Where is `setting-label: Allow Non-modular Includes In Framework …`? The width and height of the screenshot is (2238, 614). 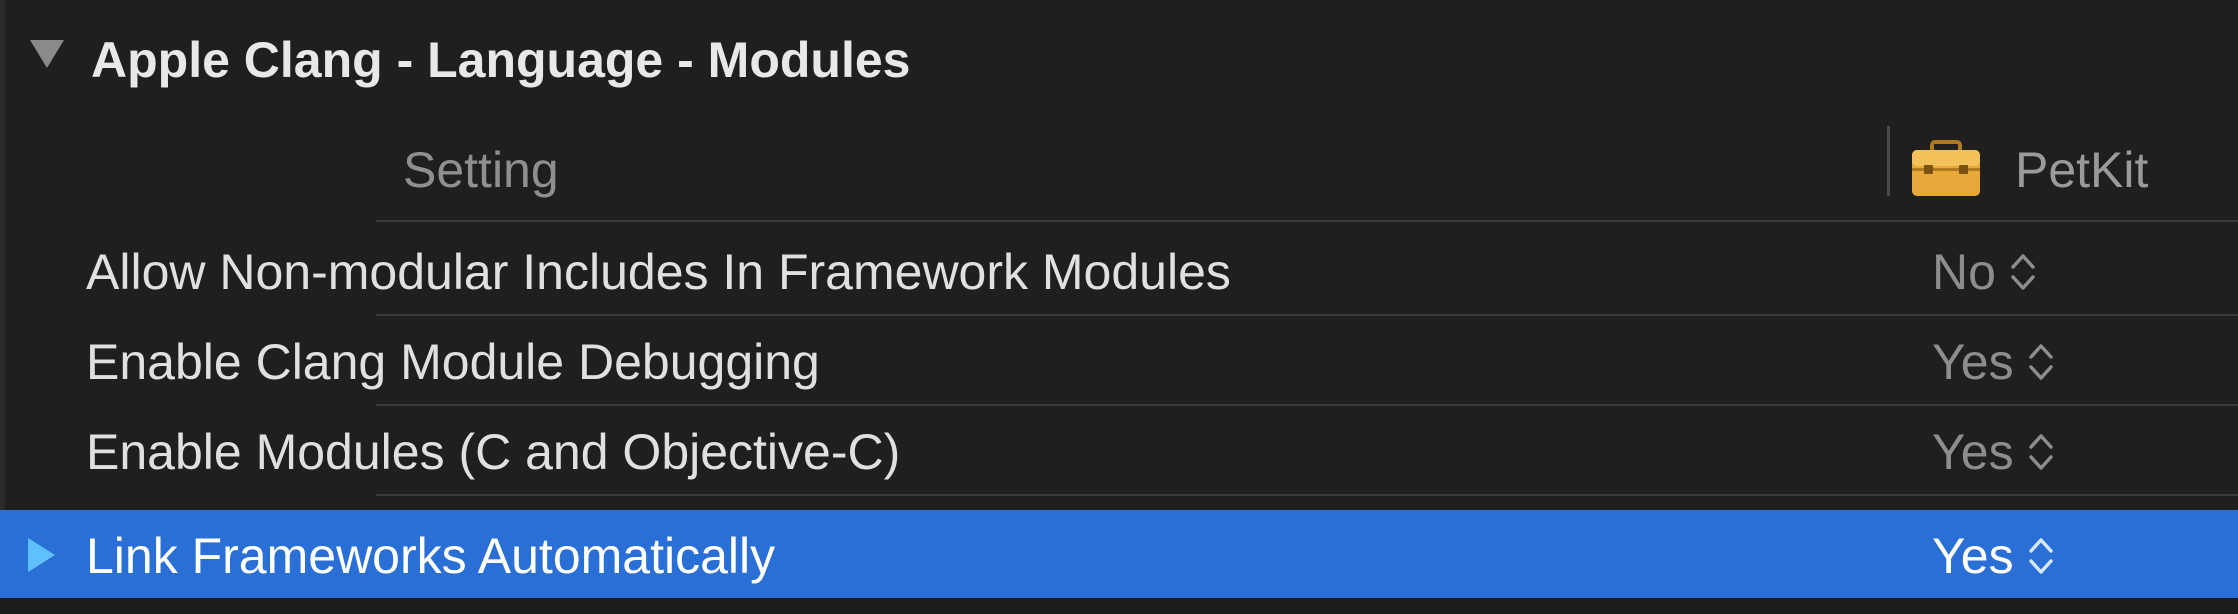 setting-label: Allow Non-modular Includes In Framework … is located at coordinates (658, 272).